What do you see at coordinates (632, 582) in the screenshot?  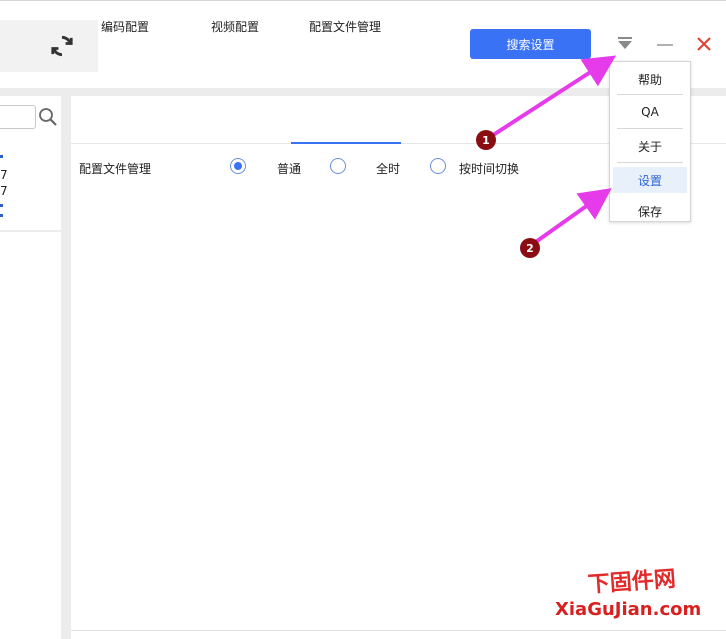 I see `svg-text: 下固件网` at bounding box center [632, 582].